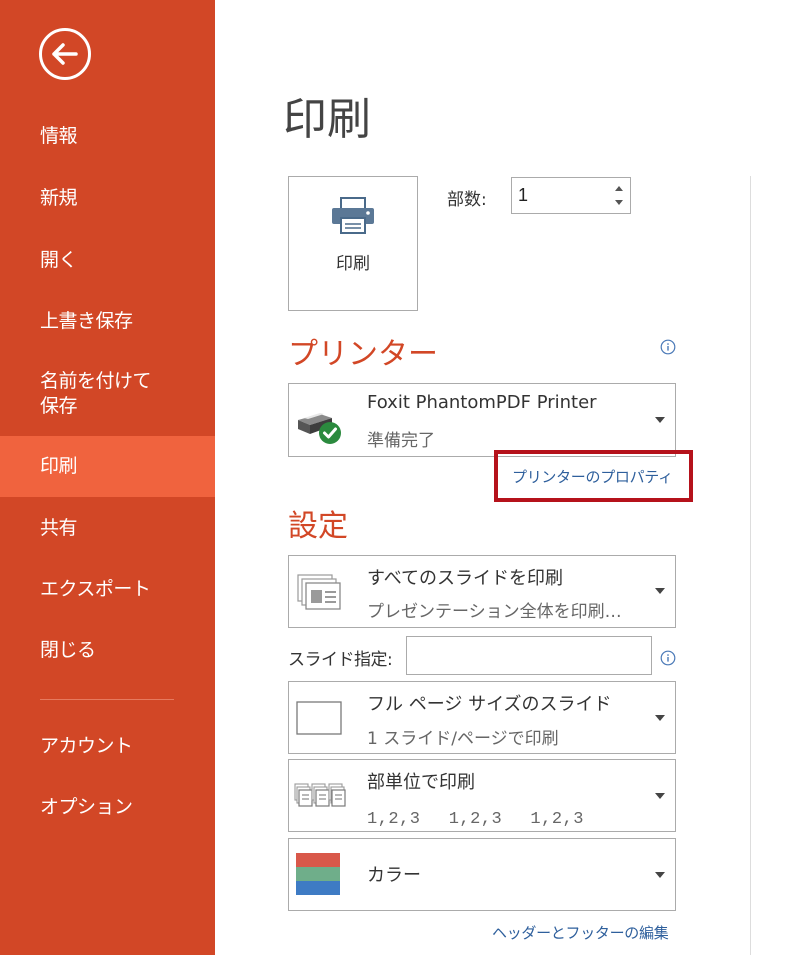 Image resolution: width=798 pixels, height=955 pixels. I want to click on sidebar-item-share: 共有, so click(107, 529).